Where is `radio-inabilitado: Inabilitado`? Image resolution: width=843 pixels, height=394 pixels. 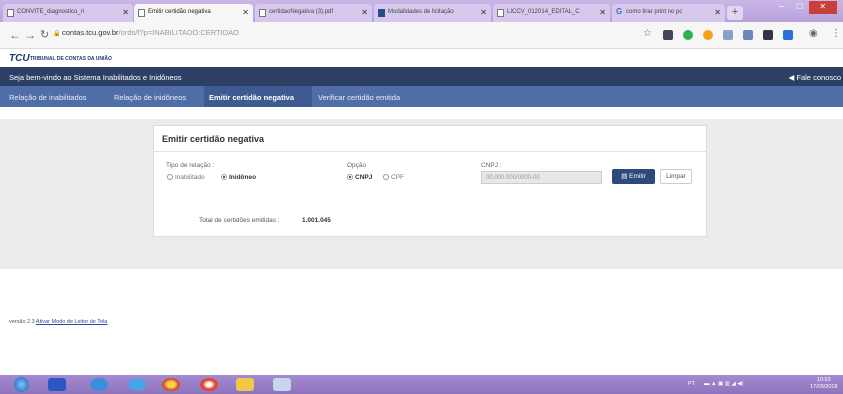
radio-inabilitado: Inabilitado is located at coordinates (186, 177).